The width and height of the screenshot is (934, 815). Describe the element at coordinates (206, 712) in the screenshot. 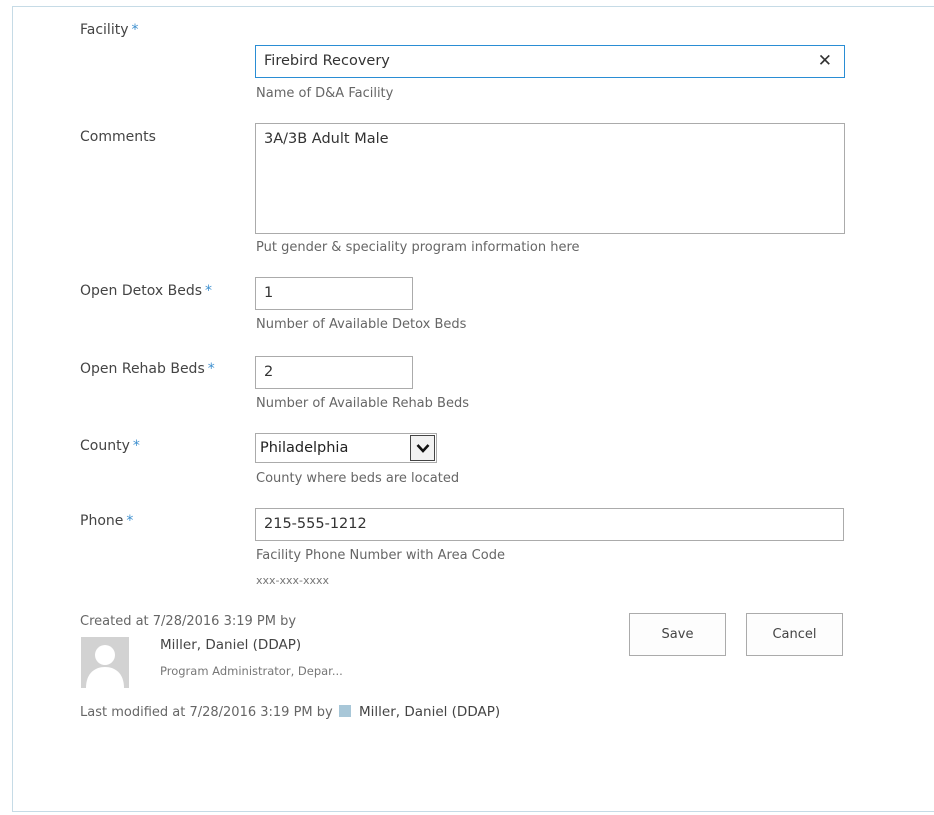

I see `modified-text: Last modified at 7/28/2016 3:19 PM by` at that location.